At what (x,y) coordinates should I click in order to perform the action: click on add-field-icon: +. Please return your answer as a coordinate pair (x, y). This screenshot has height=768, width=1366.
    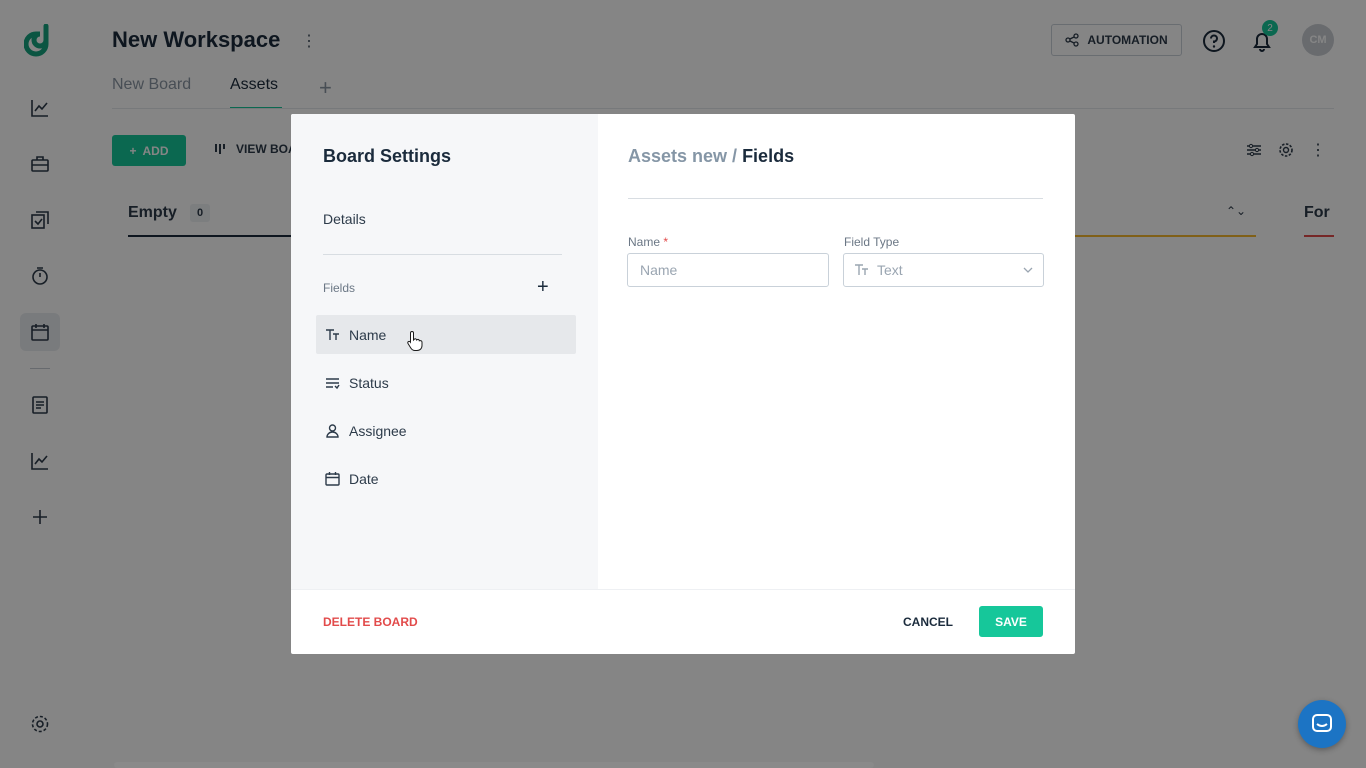
    Looking at the image, I should click on (543, 287).